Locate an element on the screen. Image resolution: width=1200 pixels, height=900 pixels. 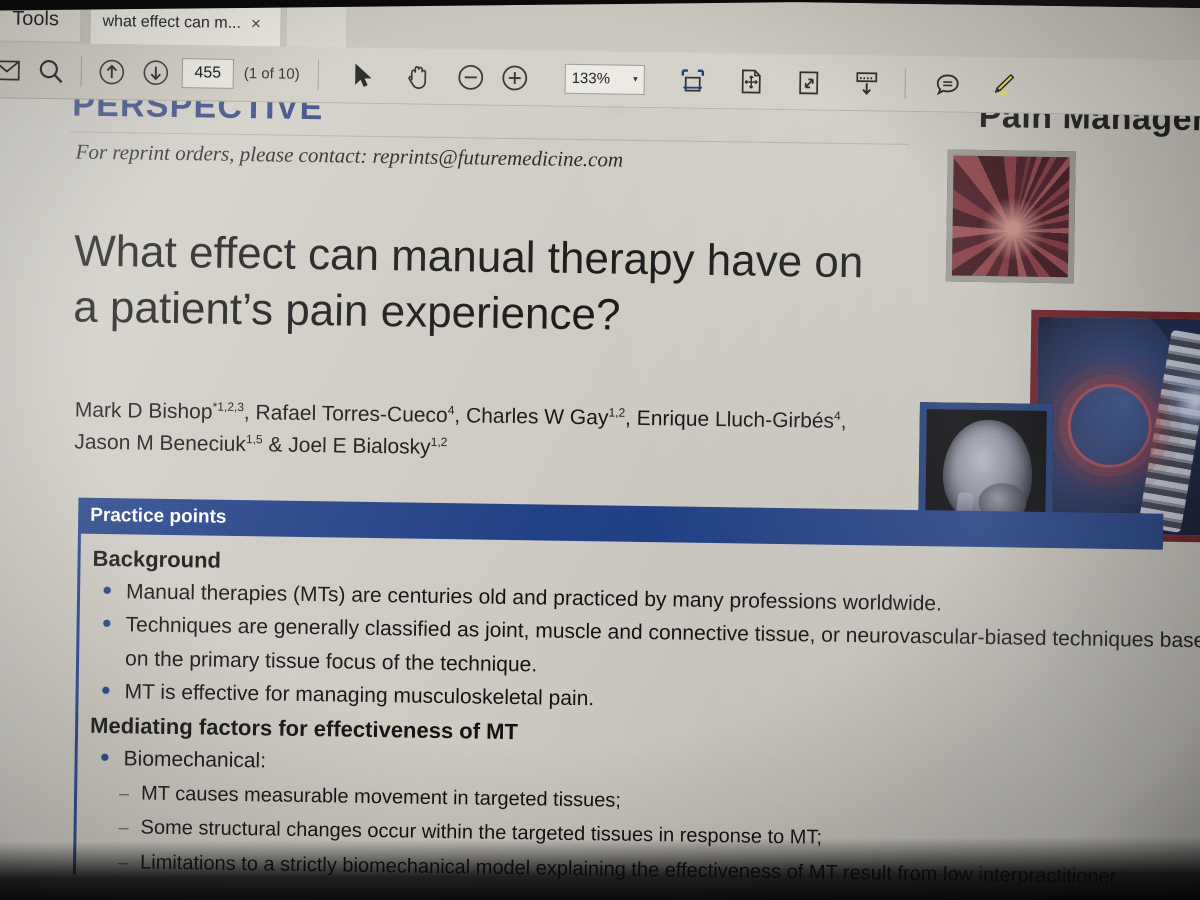
hand-icon is located at coordinates (418, 76).